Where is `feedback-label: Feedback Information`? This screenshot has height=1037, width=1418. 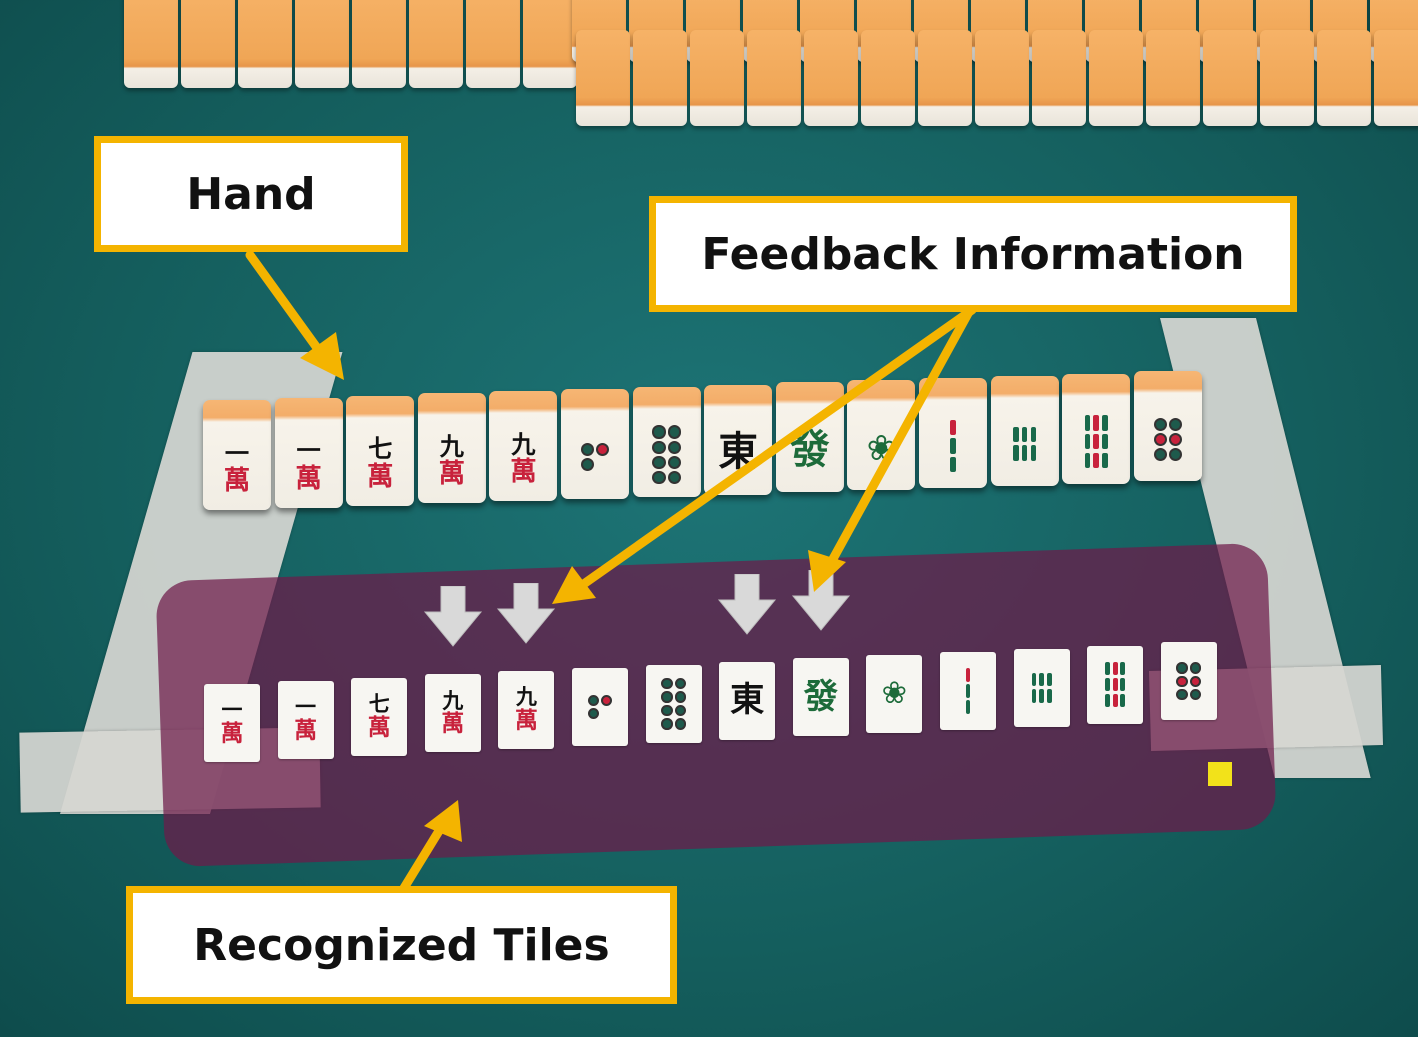
feedback-label: Feedback Information is located at coordinates (973, 254).